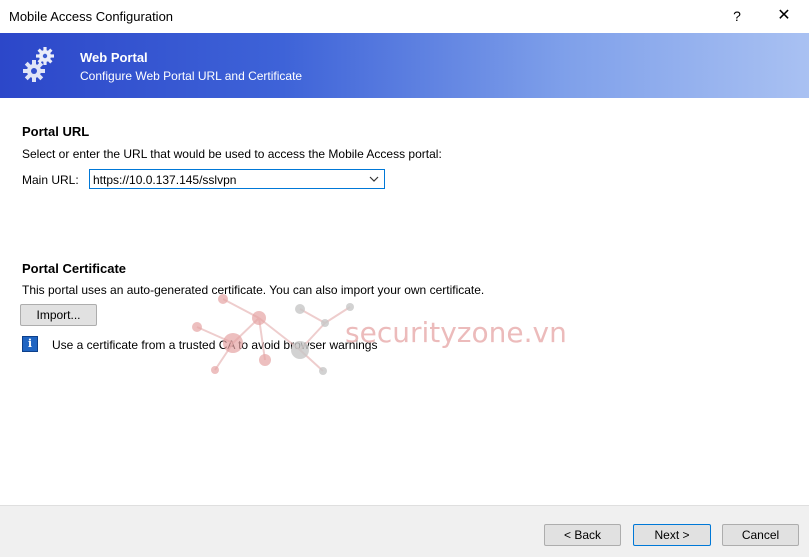 This screenshot has height=557, width=809. Describe the element at coordinates (237, 179) in the screenshot. I see `main-url-combobox: https://10.0.137.145/sslvpn` at that location.